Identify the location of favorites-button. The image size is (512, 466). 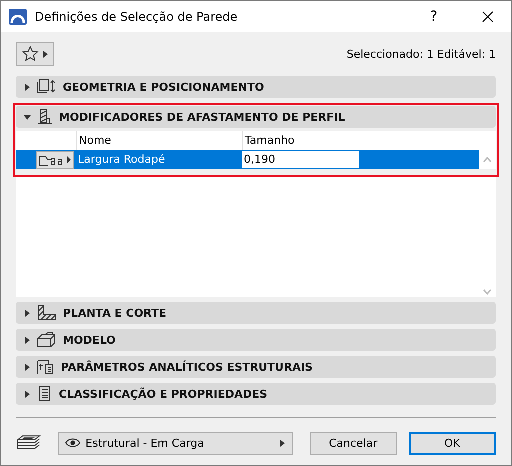
(35, 54).